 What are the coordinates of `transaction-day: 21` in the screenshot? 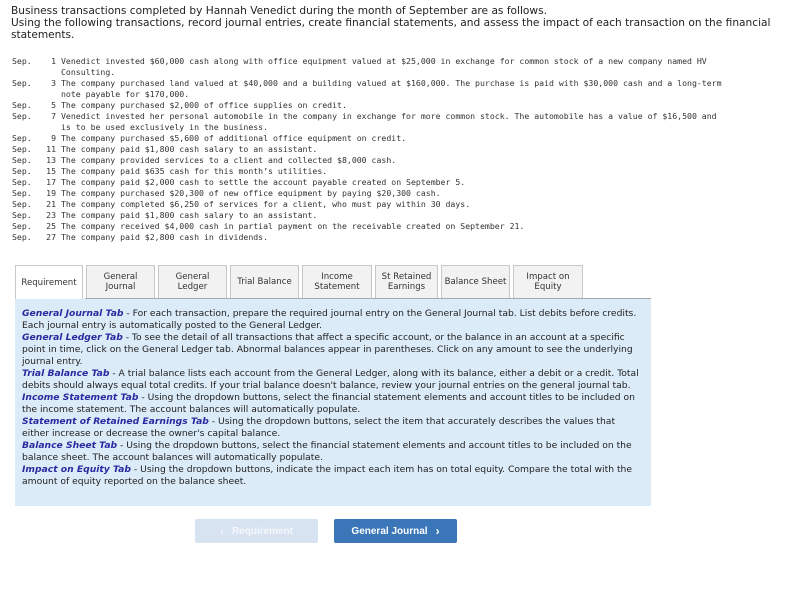 It's located at (51, 204).